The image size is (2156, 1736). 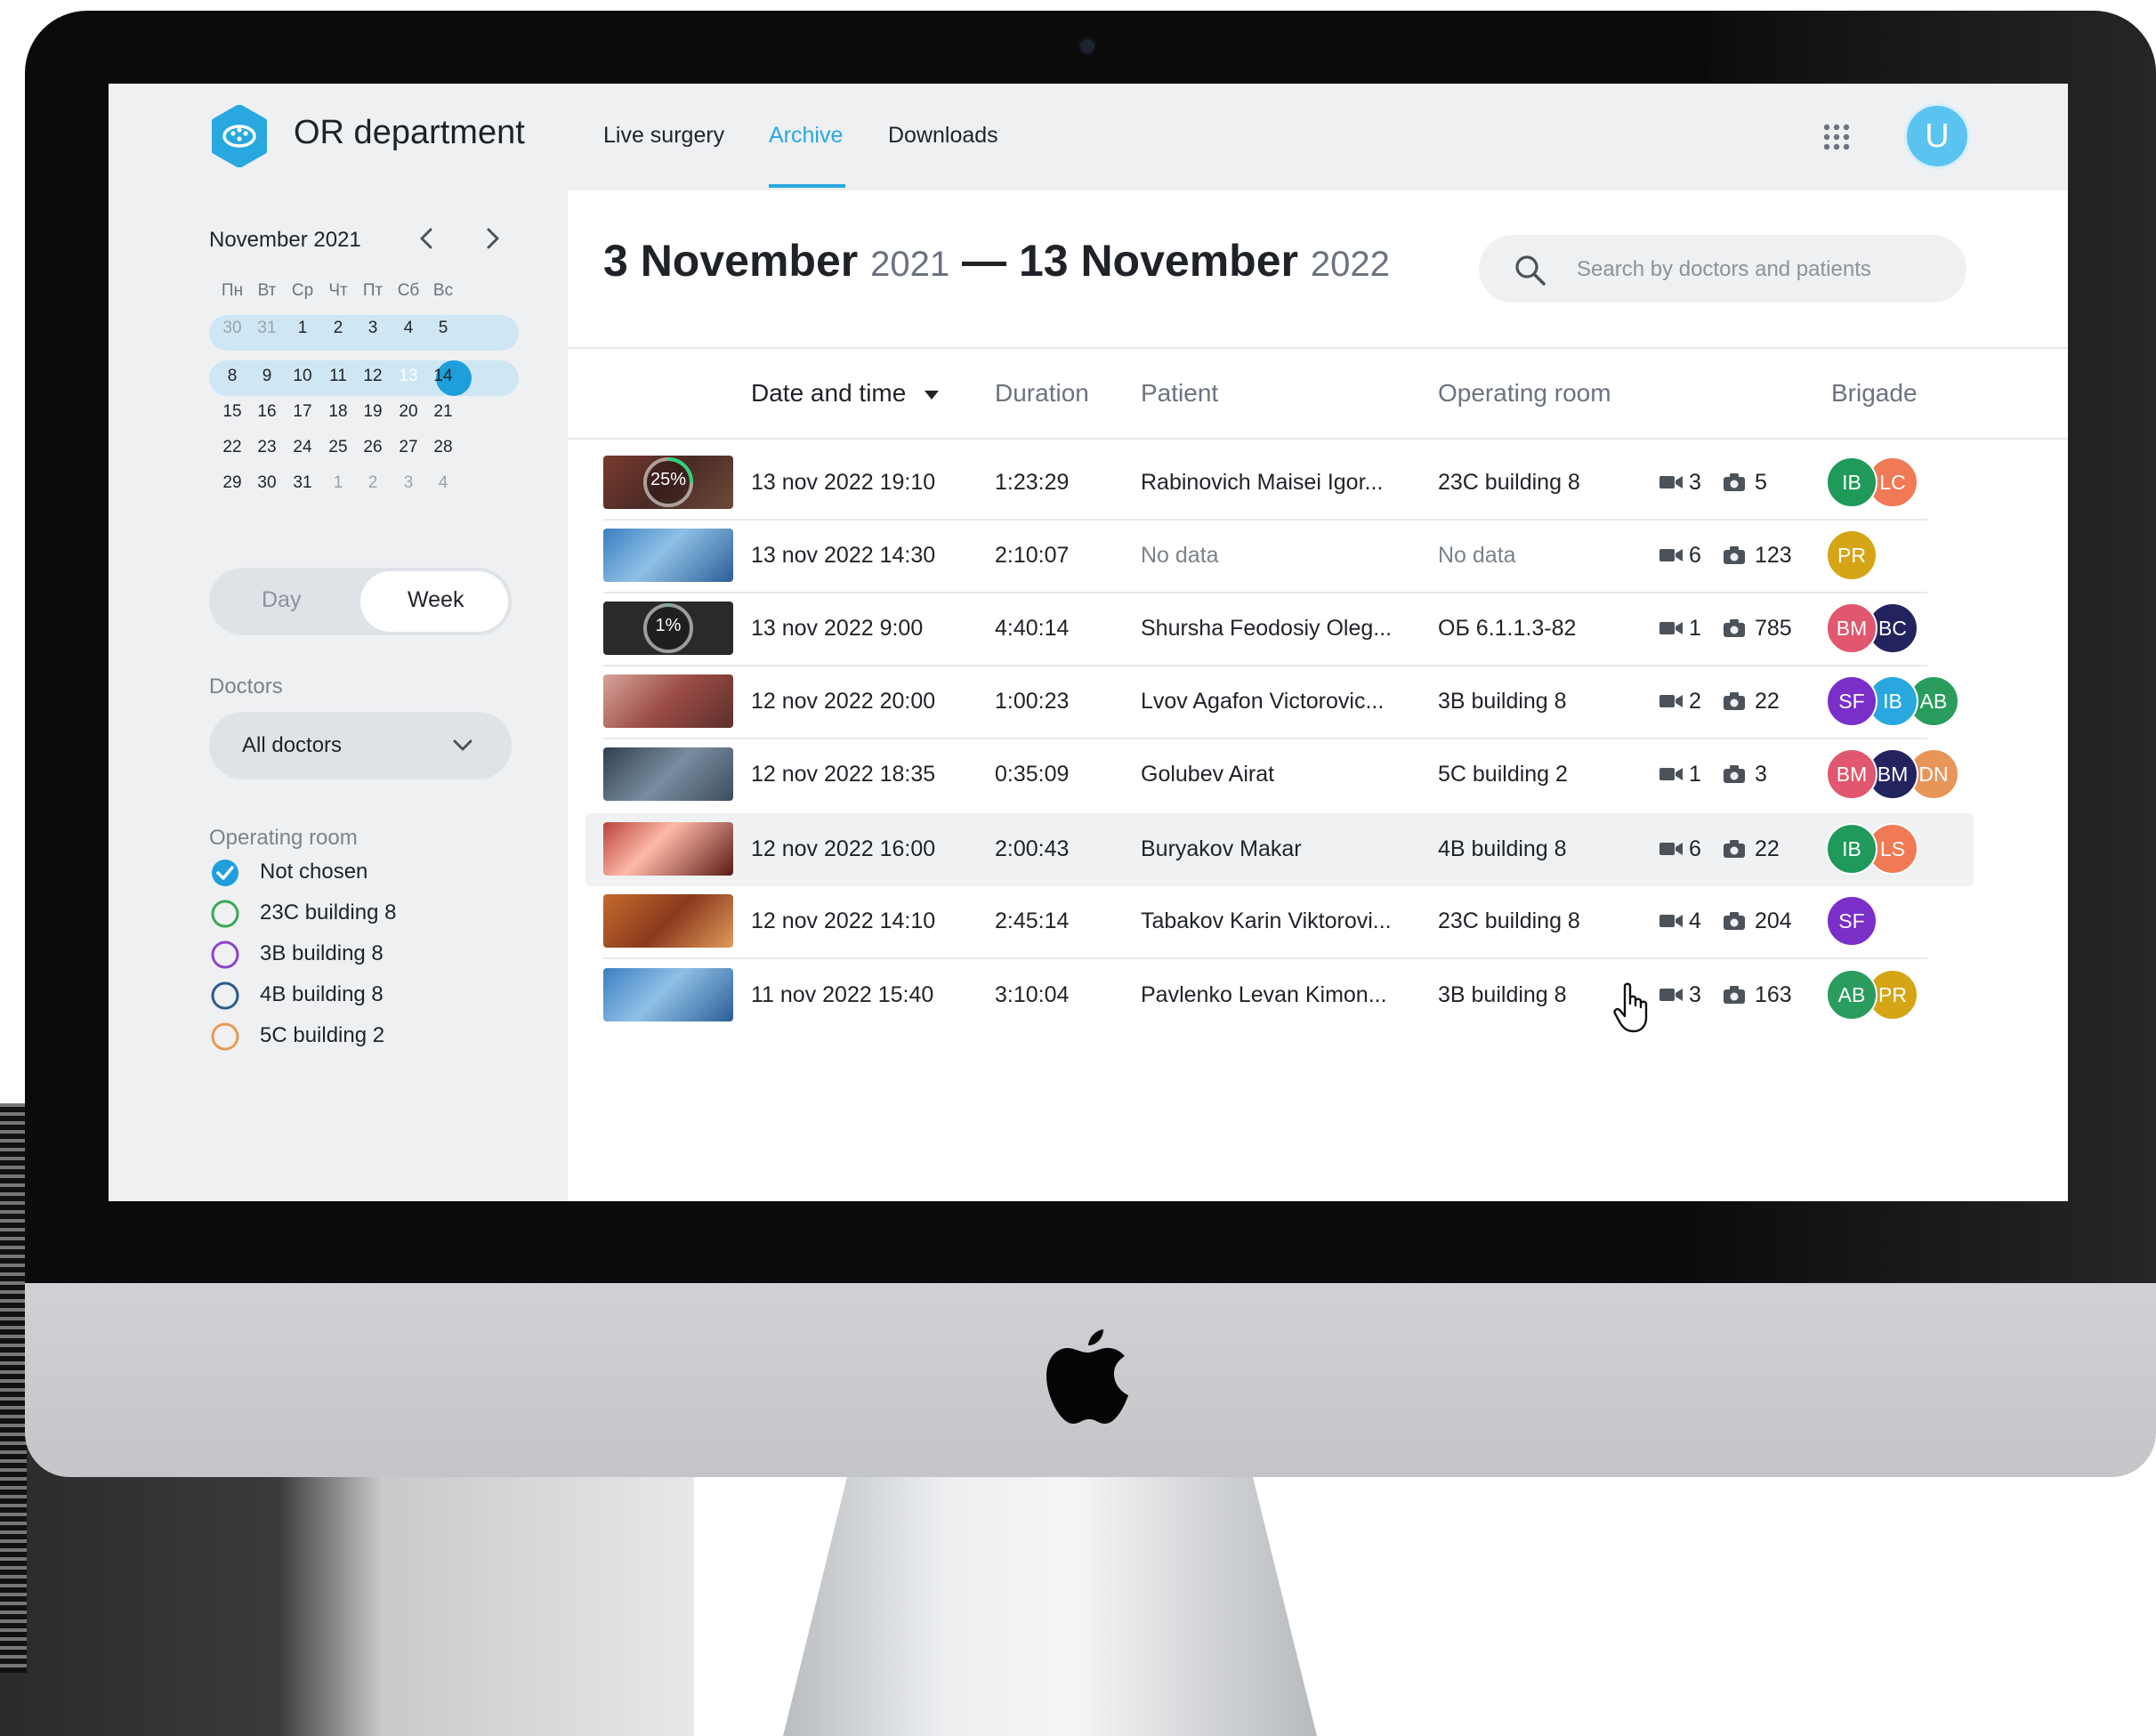 What do you see at coordinates (1087, 46) in the screenshot?
I see `camera-icon` at bounding box center [1087, 46].